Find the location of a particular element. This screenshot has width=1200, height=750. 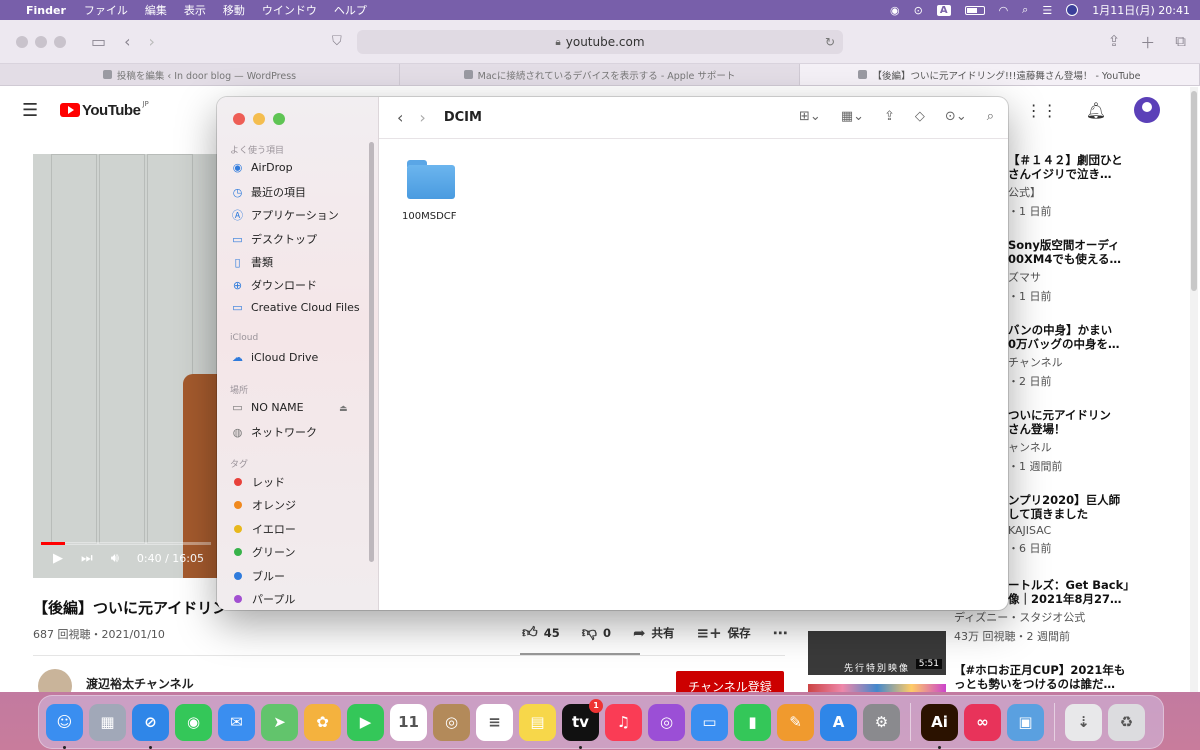

like-button: 👍︎ 45 is located at coordinates (541, 632).